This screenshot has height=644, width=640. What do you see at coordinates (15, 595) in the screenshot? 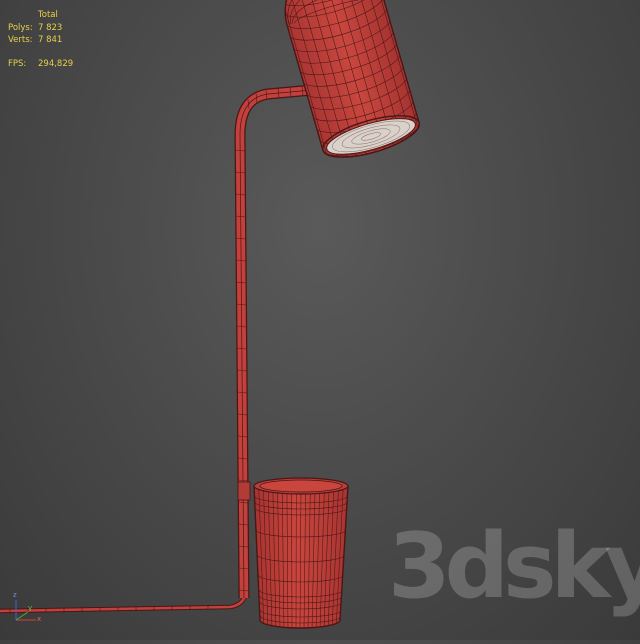
I see `axis-z-label: z` at bounding box center [15, 595].